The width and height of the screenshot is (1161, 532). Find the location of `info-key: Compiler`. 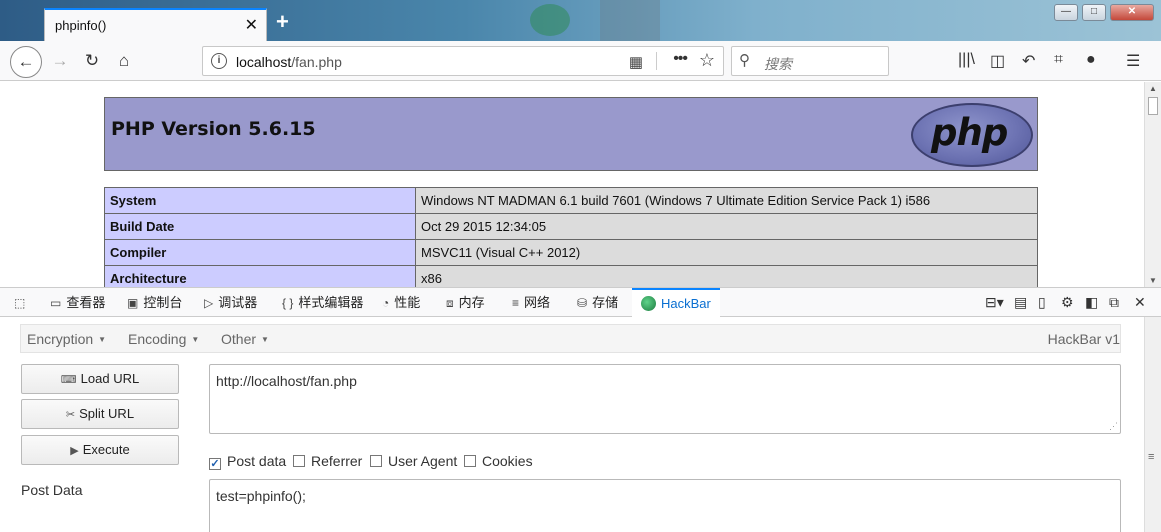

info-key: Compiler is located at coordinates (260, 252).